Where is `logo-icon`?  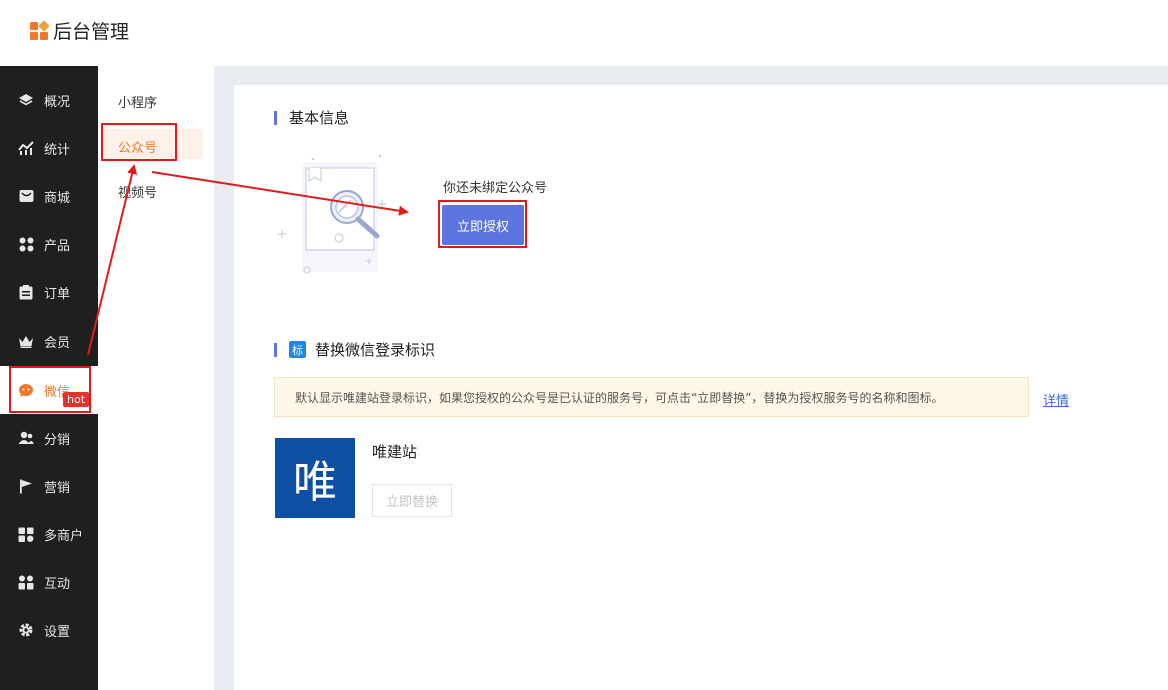 logo-icon is located at coordinates (40, 29).